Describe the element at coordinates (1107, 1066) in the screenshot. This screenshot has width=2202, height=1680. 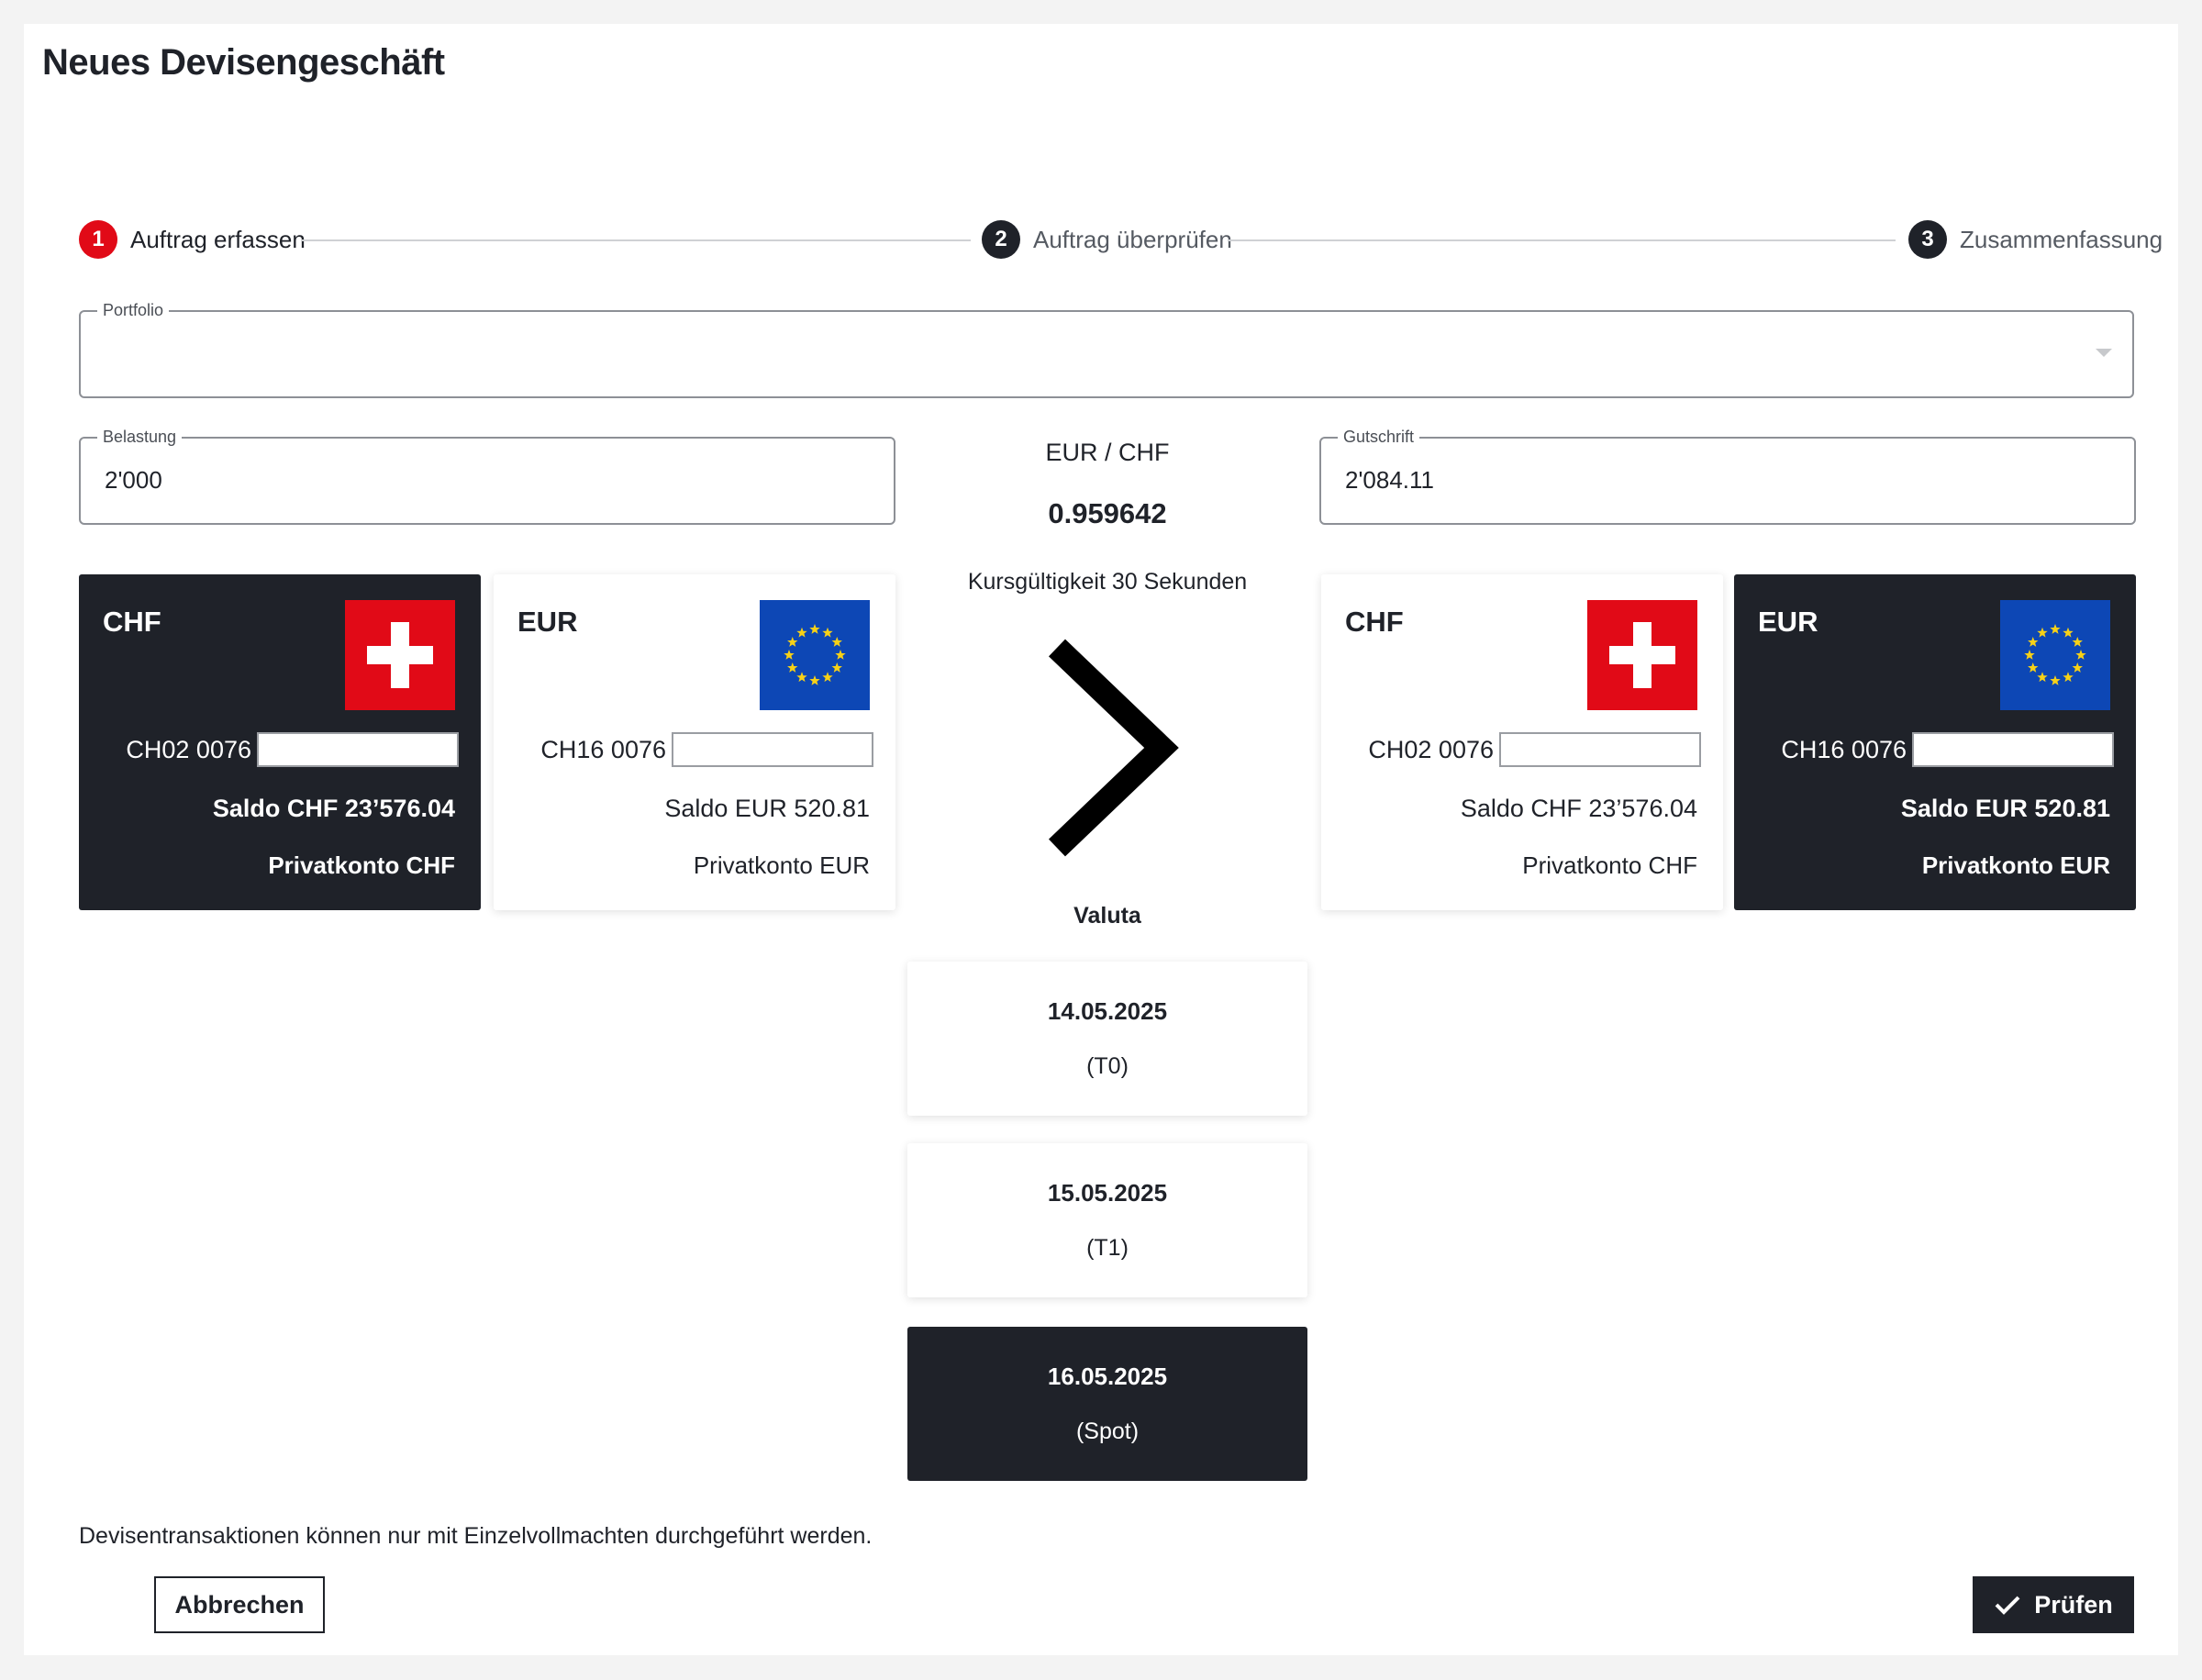
I see `valuta-tag: (T0)` at that location.